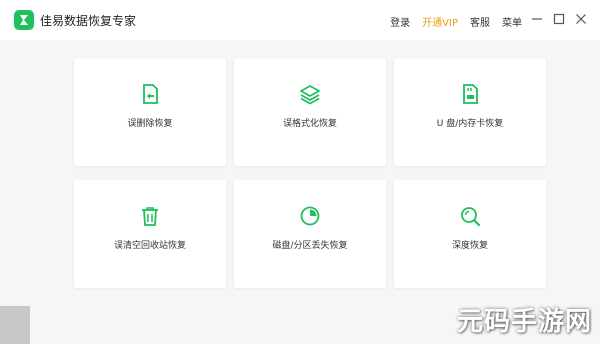  What do you see at coordinates (150, 94) in the screenshot?
I see `file-restore-icon` at bounding box center [150, 94].